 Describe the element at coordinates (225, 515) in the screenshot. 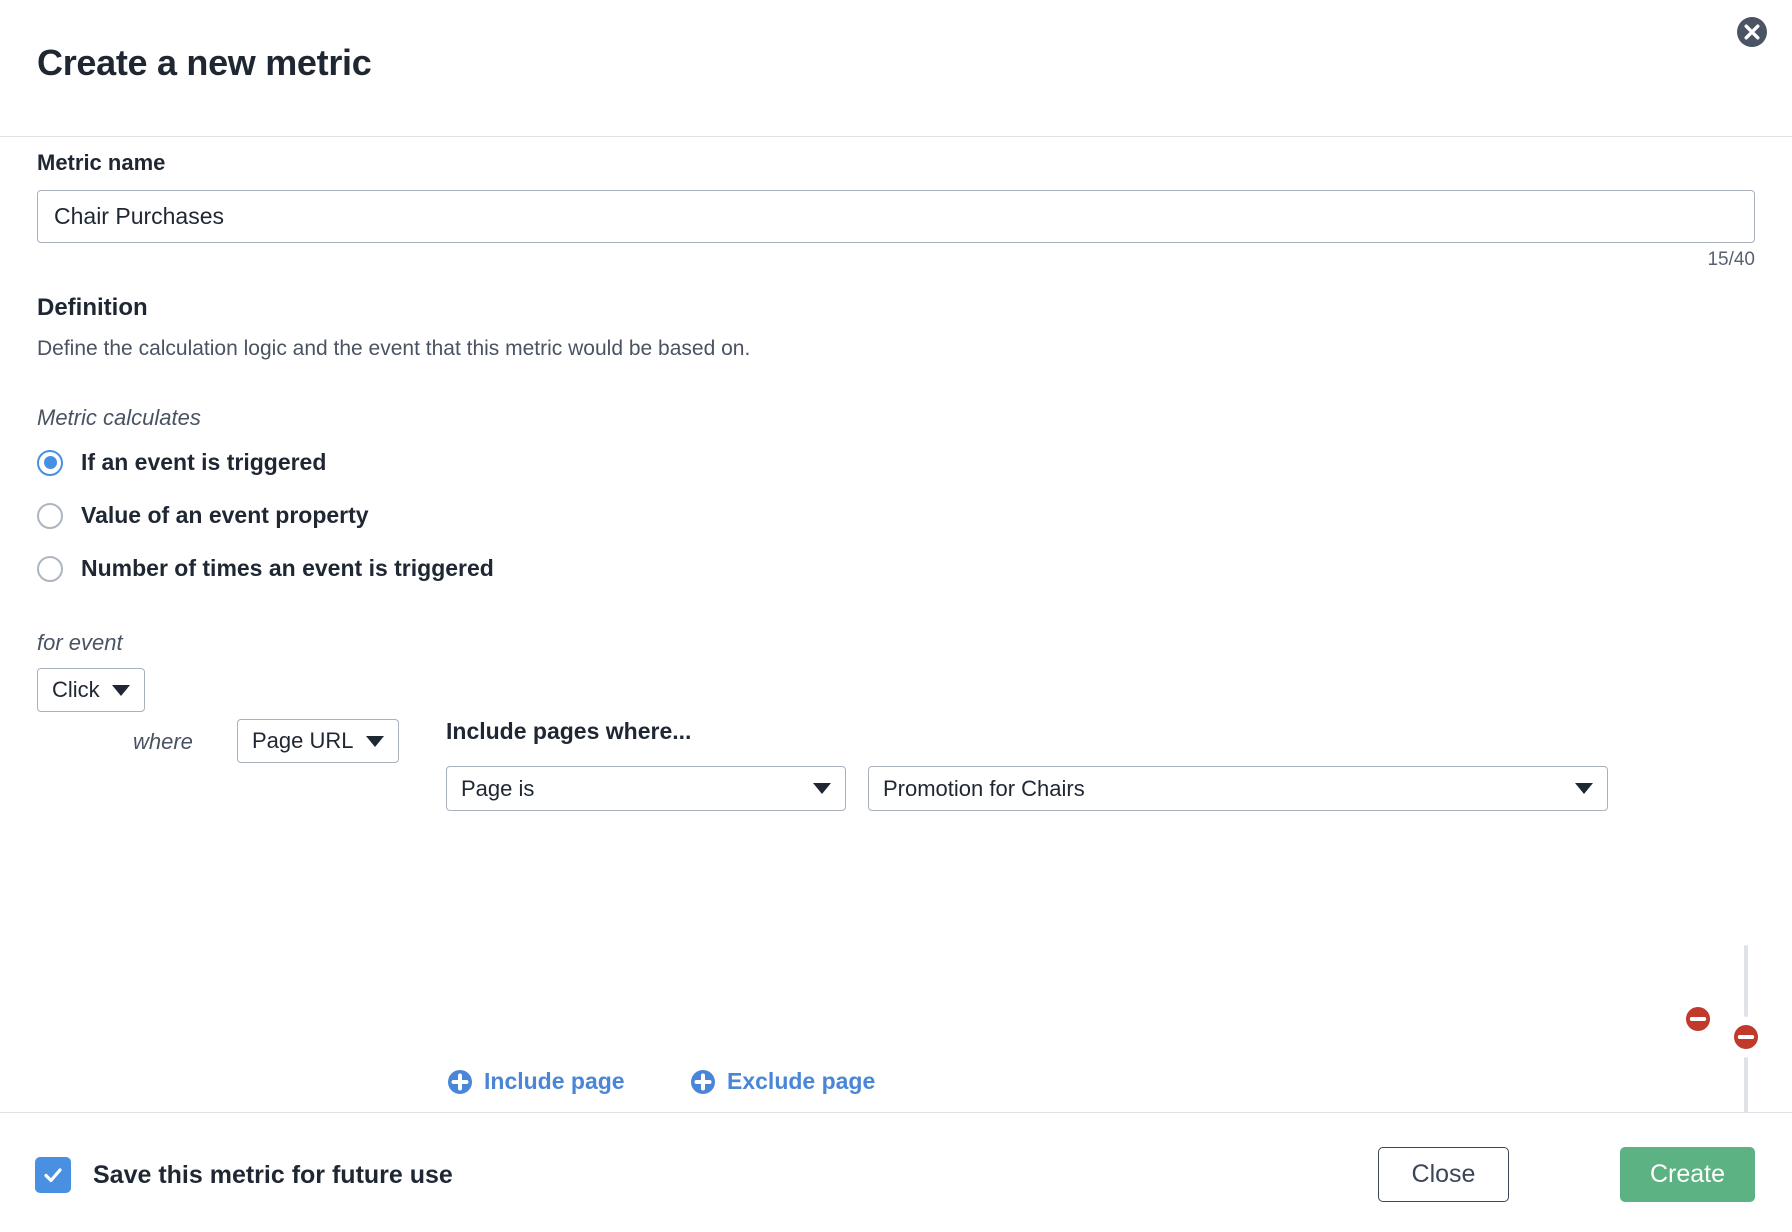

I see `radio-label: Value of an event property` at that location.